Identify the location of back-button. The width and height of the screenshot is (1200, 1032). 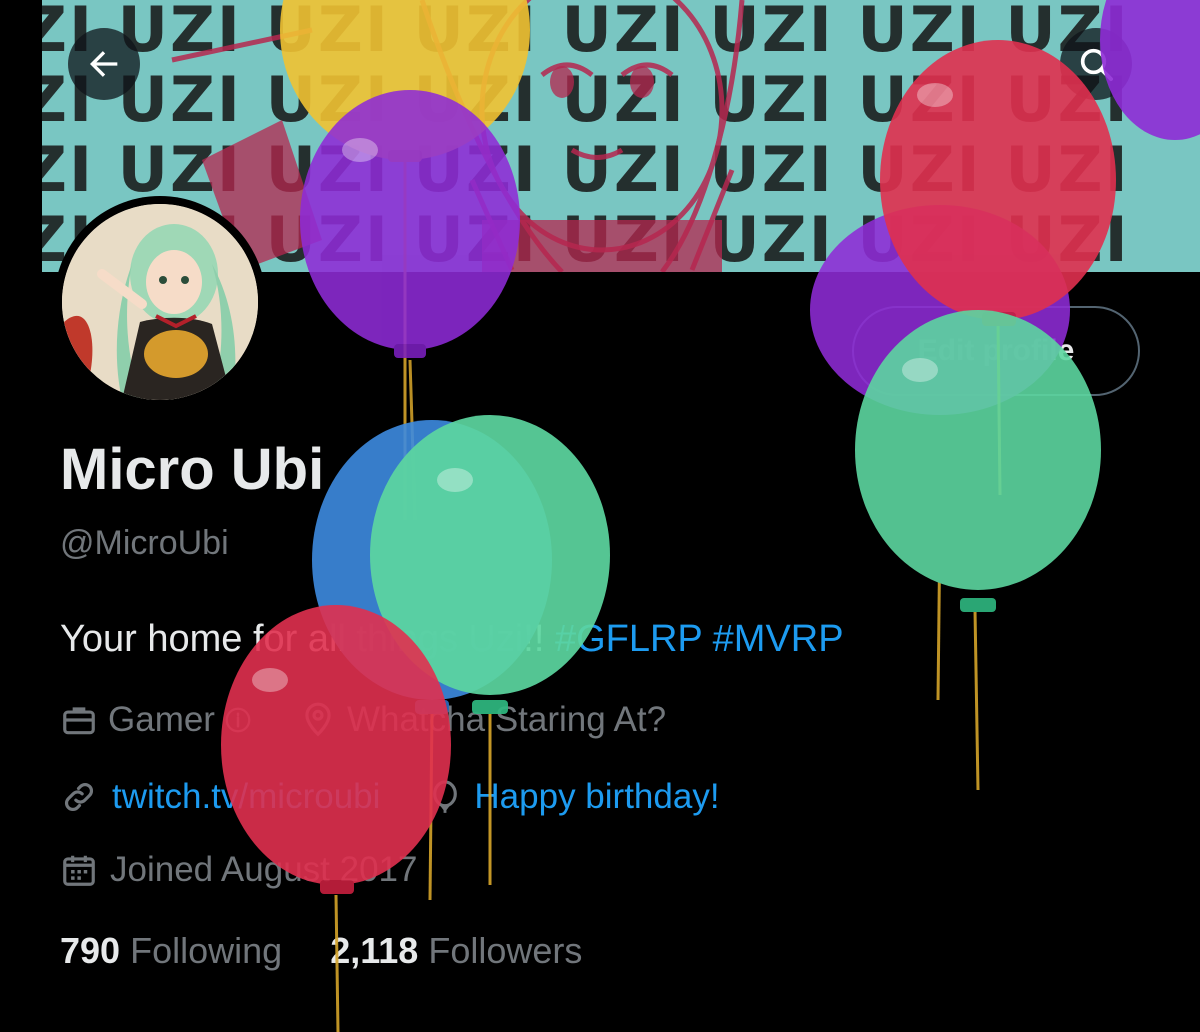
(104, 64).